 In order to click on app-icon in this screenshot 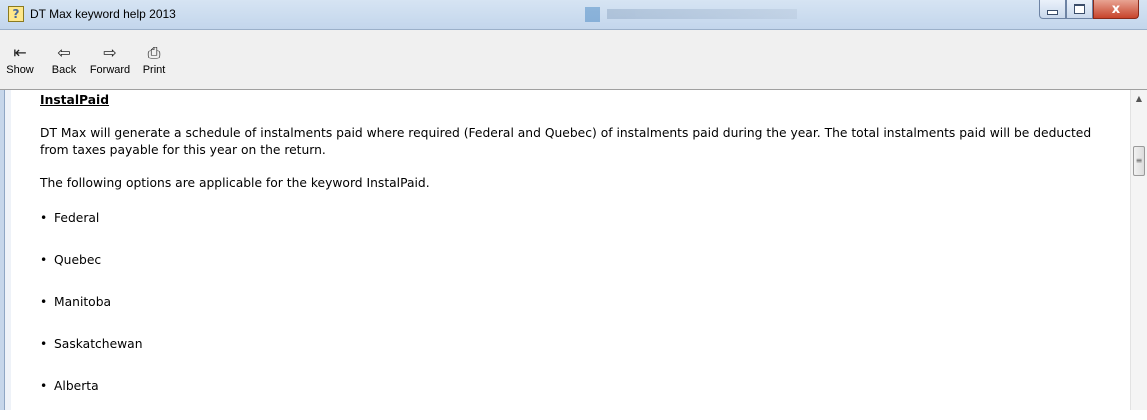, I will do `click(592, 14)`.